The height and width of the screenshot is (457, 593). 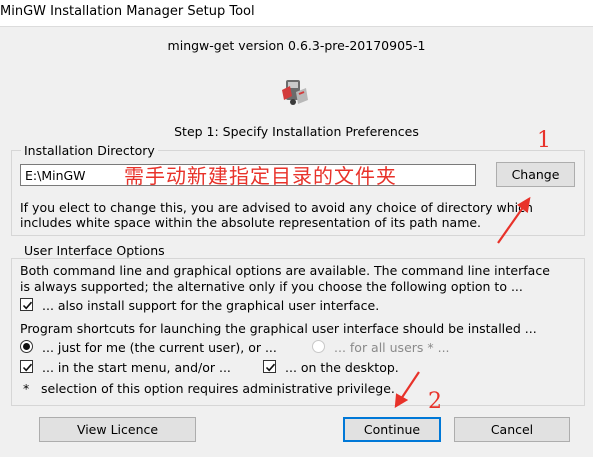 I want to click on title-bar: MinGW Installation Manager Setup Tool, so click(x=296, y=13).